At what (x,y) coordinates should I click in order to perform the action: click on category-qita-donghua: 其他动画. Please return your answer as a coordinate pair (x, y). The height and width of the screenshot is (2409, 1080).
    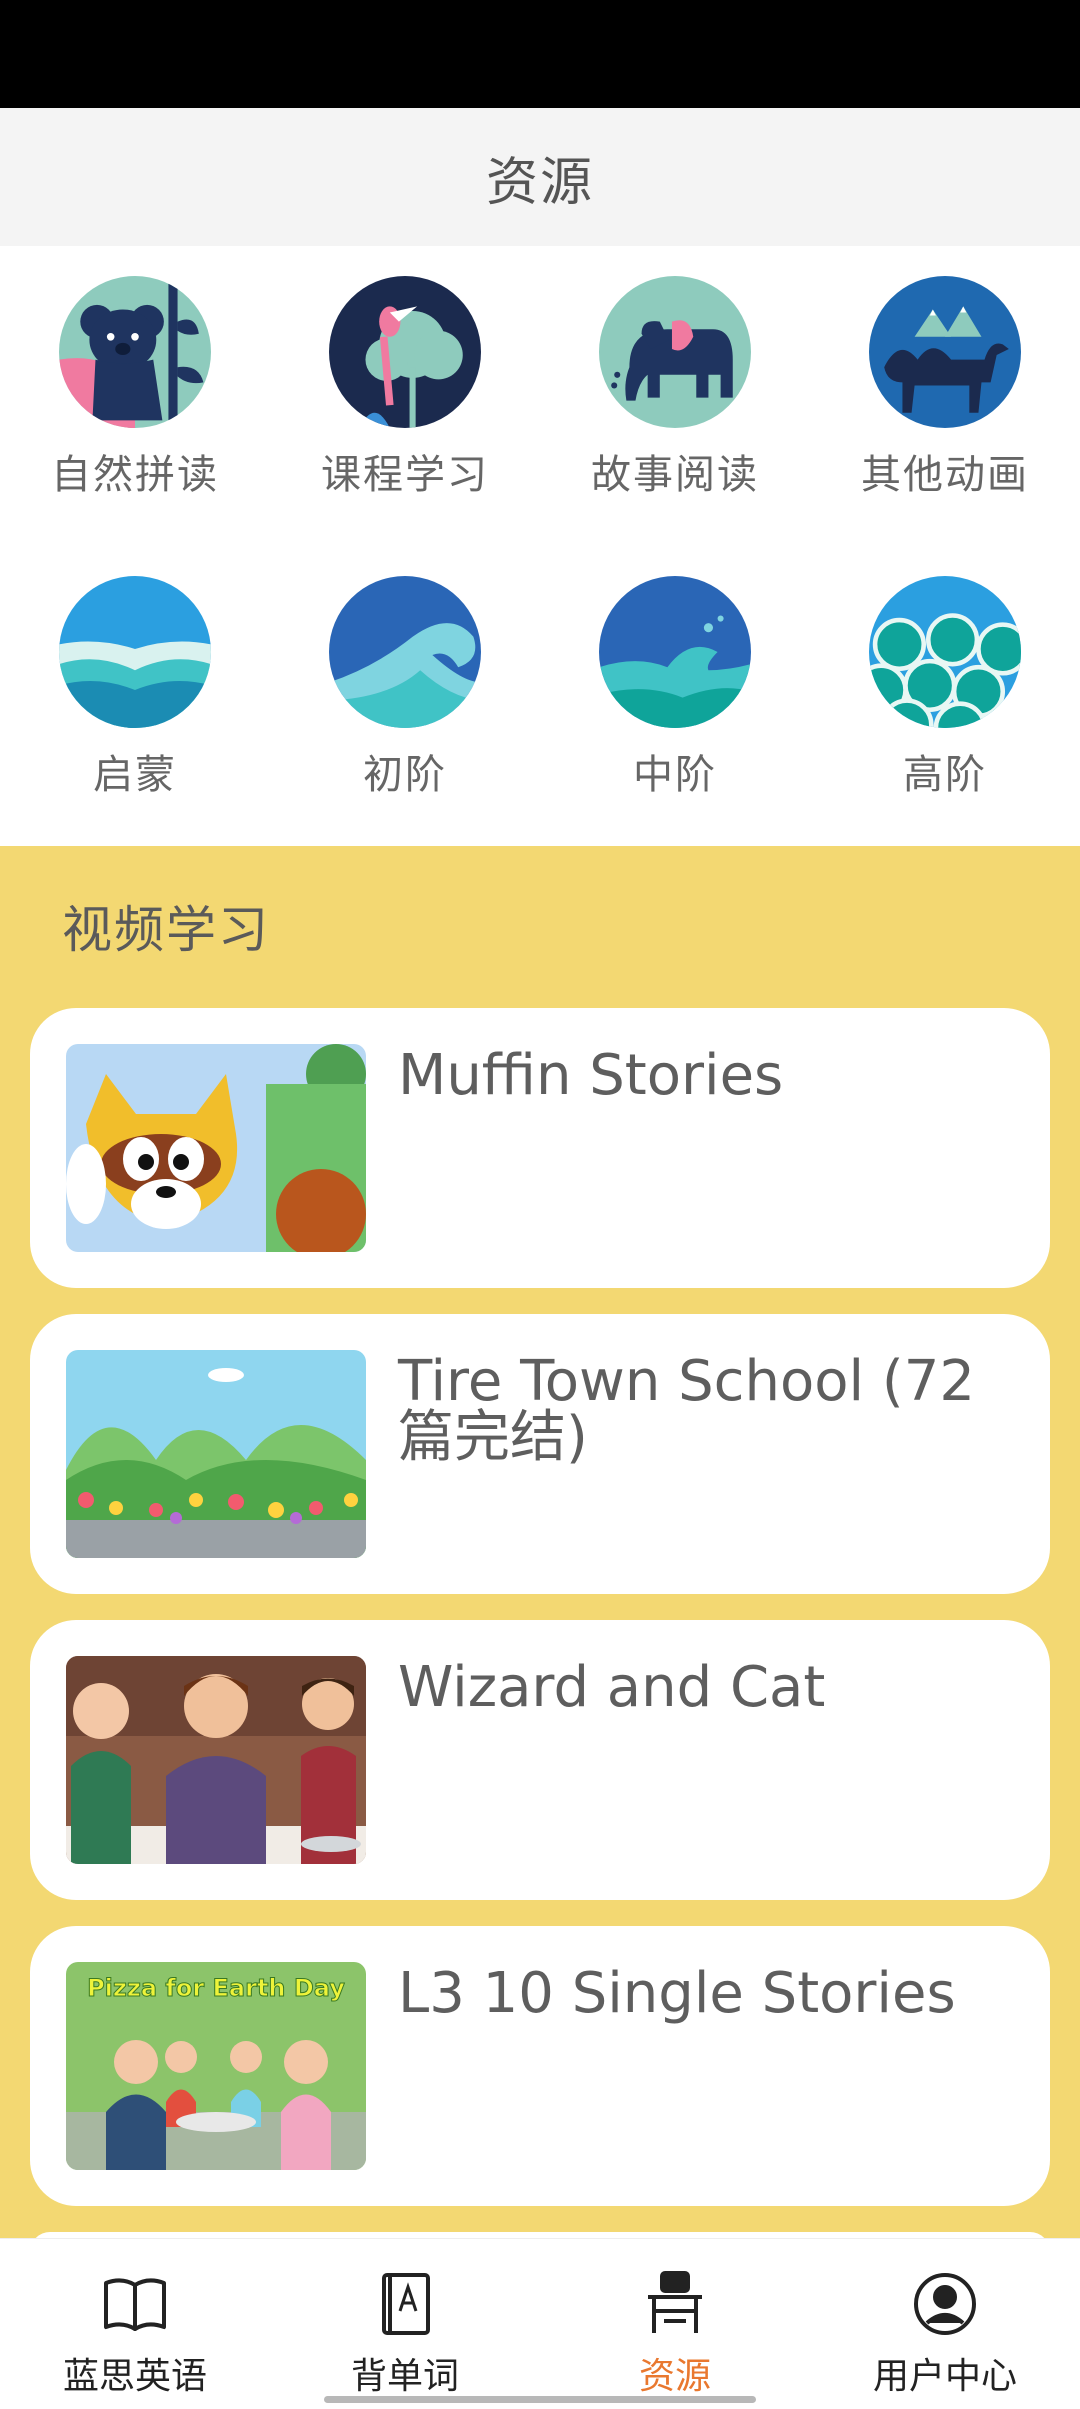
    Looking at the image, I should click on (945, 373).